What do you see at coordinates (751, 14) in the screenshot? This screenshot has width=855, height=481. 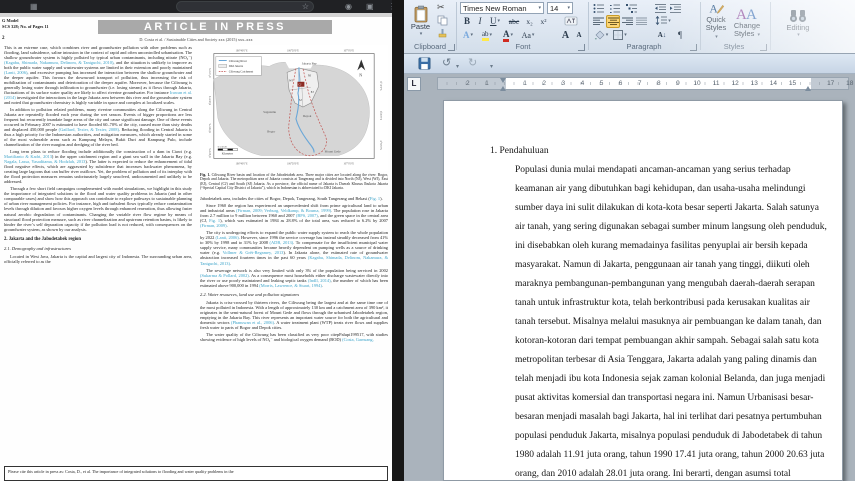 I see `svg-text: A` at bounding box center [751, 14].